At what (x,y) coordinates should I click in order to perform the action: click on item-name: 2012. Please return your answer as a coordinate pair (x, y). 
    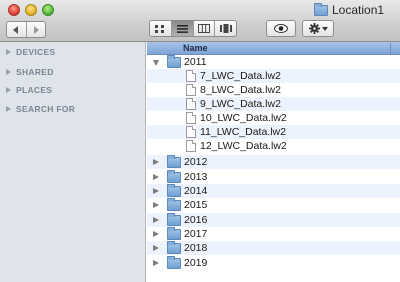
    Looking at the image, I should click on (196, 162).